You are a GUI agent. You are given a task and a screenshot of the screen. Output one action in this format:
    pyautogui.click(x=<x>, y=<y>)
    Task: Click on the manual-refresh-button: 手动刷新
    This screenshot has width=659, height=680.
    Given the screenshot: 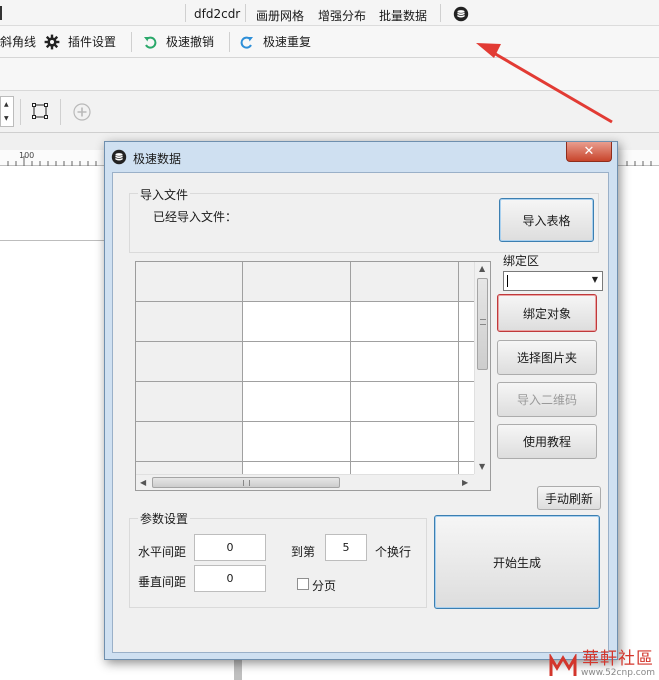 What is the action you would take?
    pyautogui.click(x=569, y=498)
    